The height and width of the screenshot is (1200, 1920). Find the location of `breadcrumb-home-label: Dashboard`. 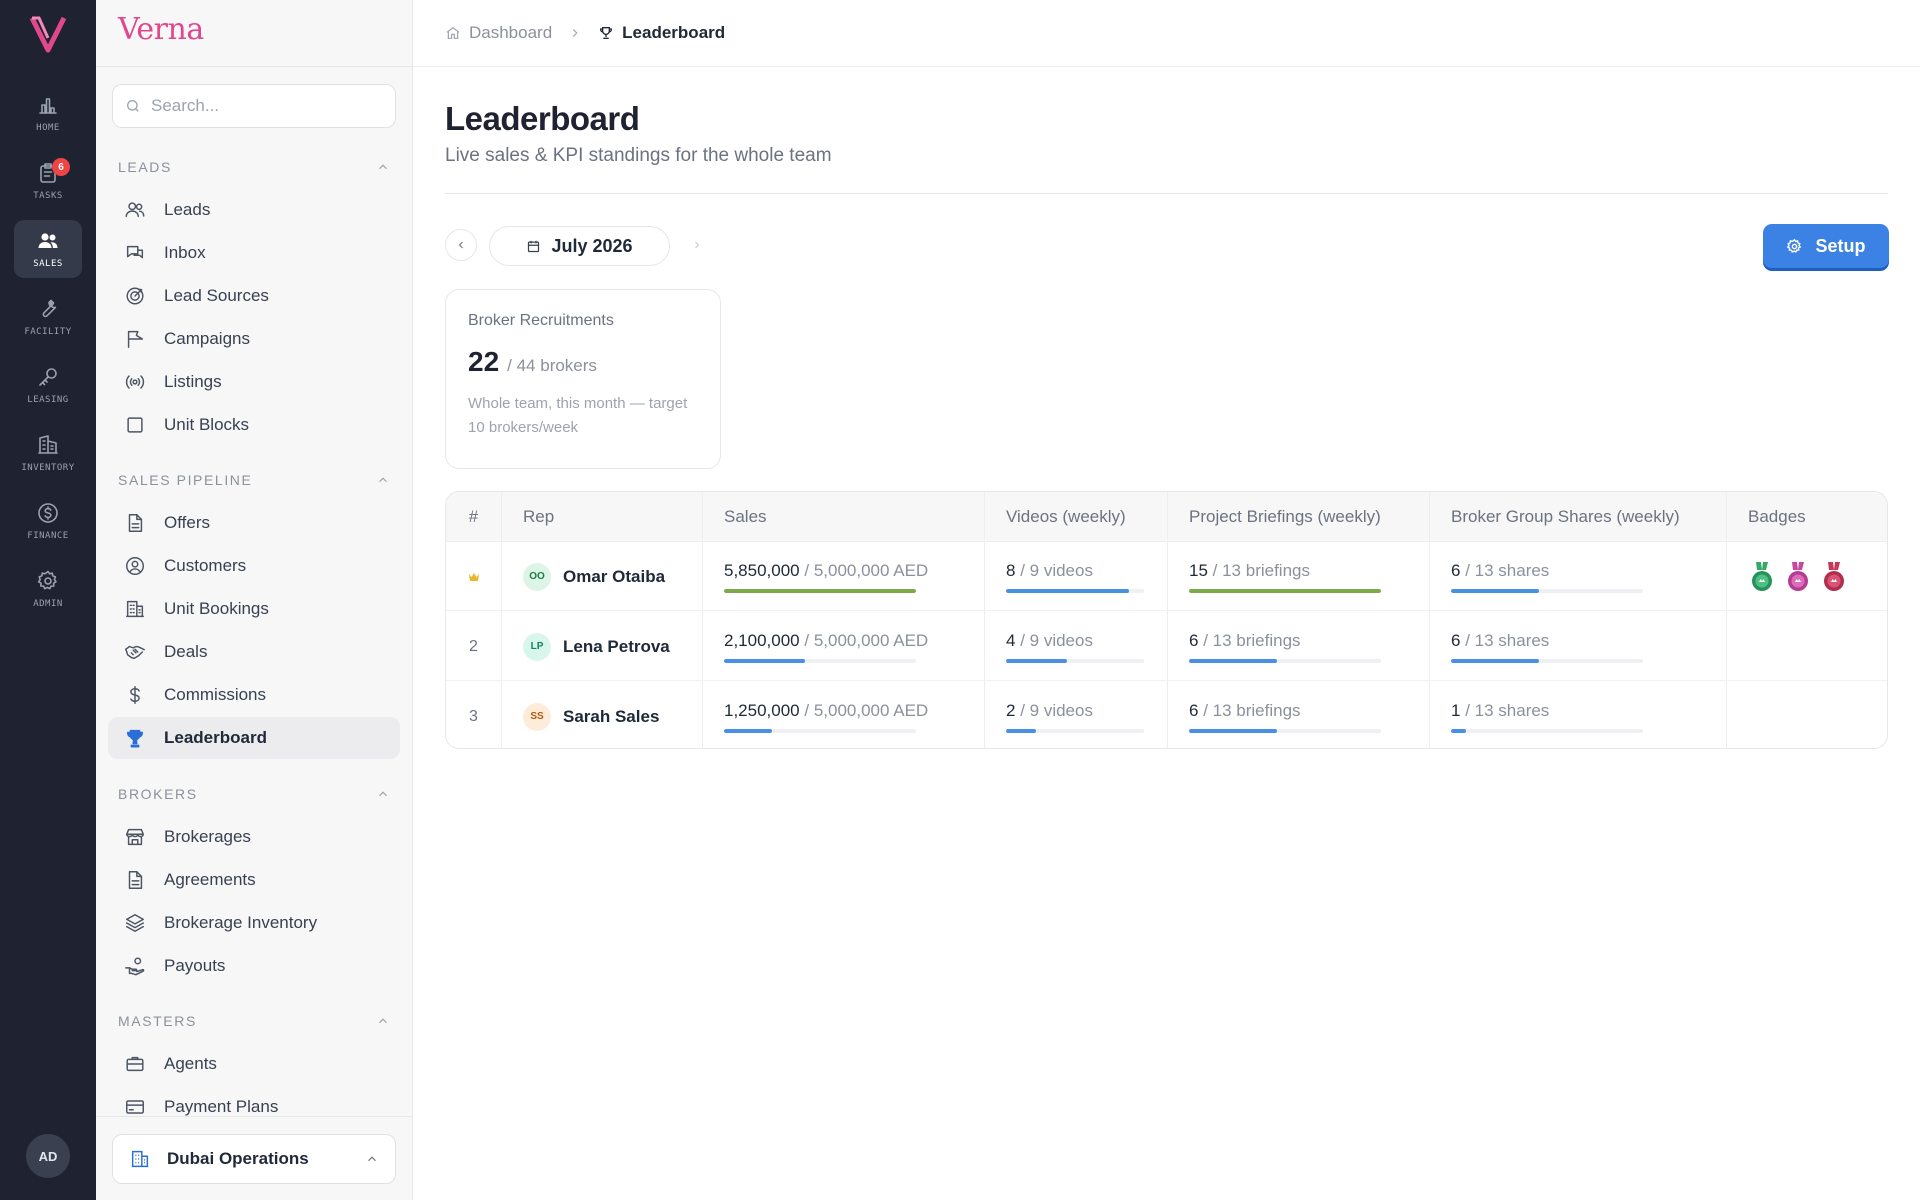

breadcrumb-home-label: Dashboard is located at coordinates (511, 32).